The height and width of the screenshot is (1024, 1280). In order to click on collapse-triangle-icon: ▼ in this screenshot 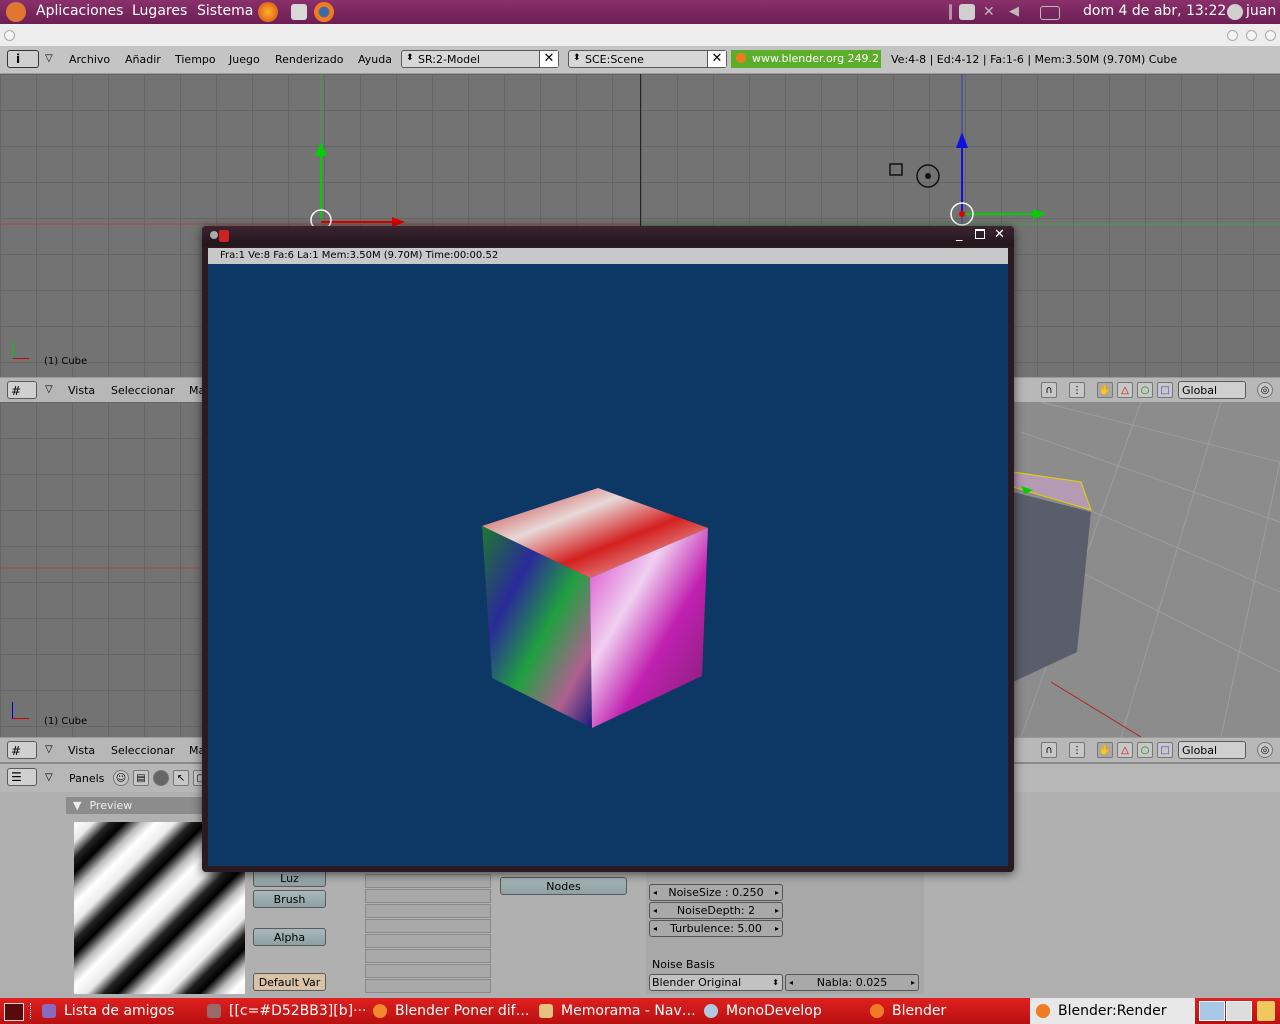, I will do `click(77, 805)`.